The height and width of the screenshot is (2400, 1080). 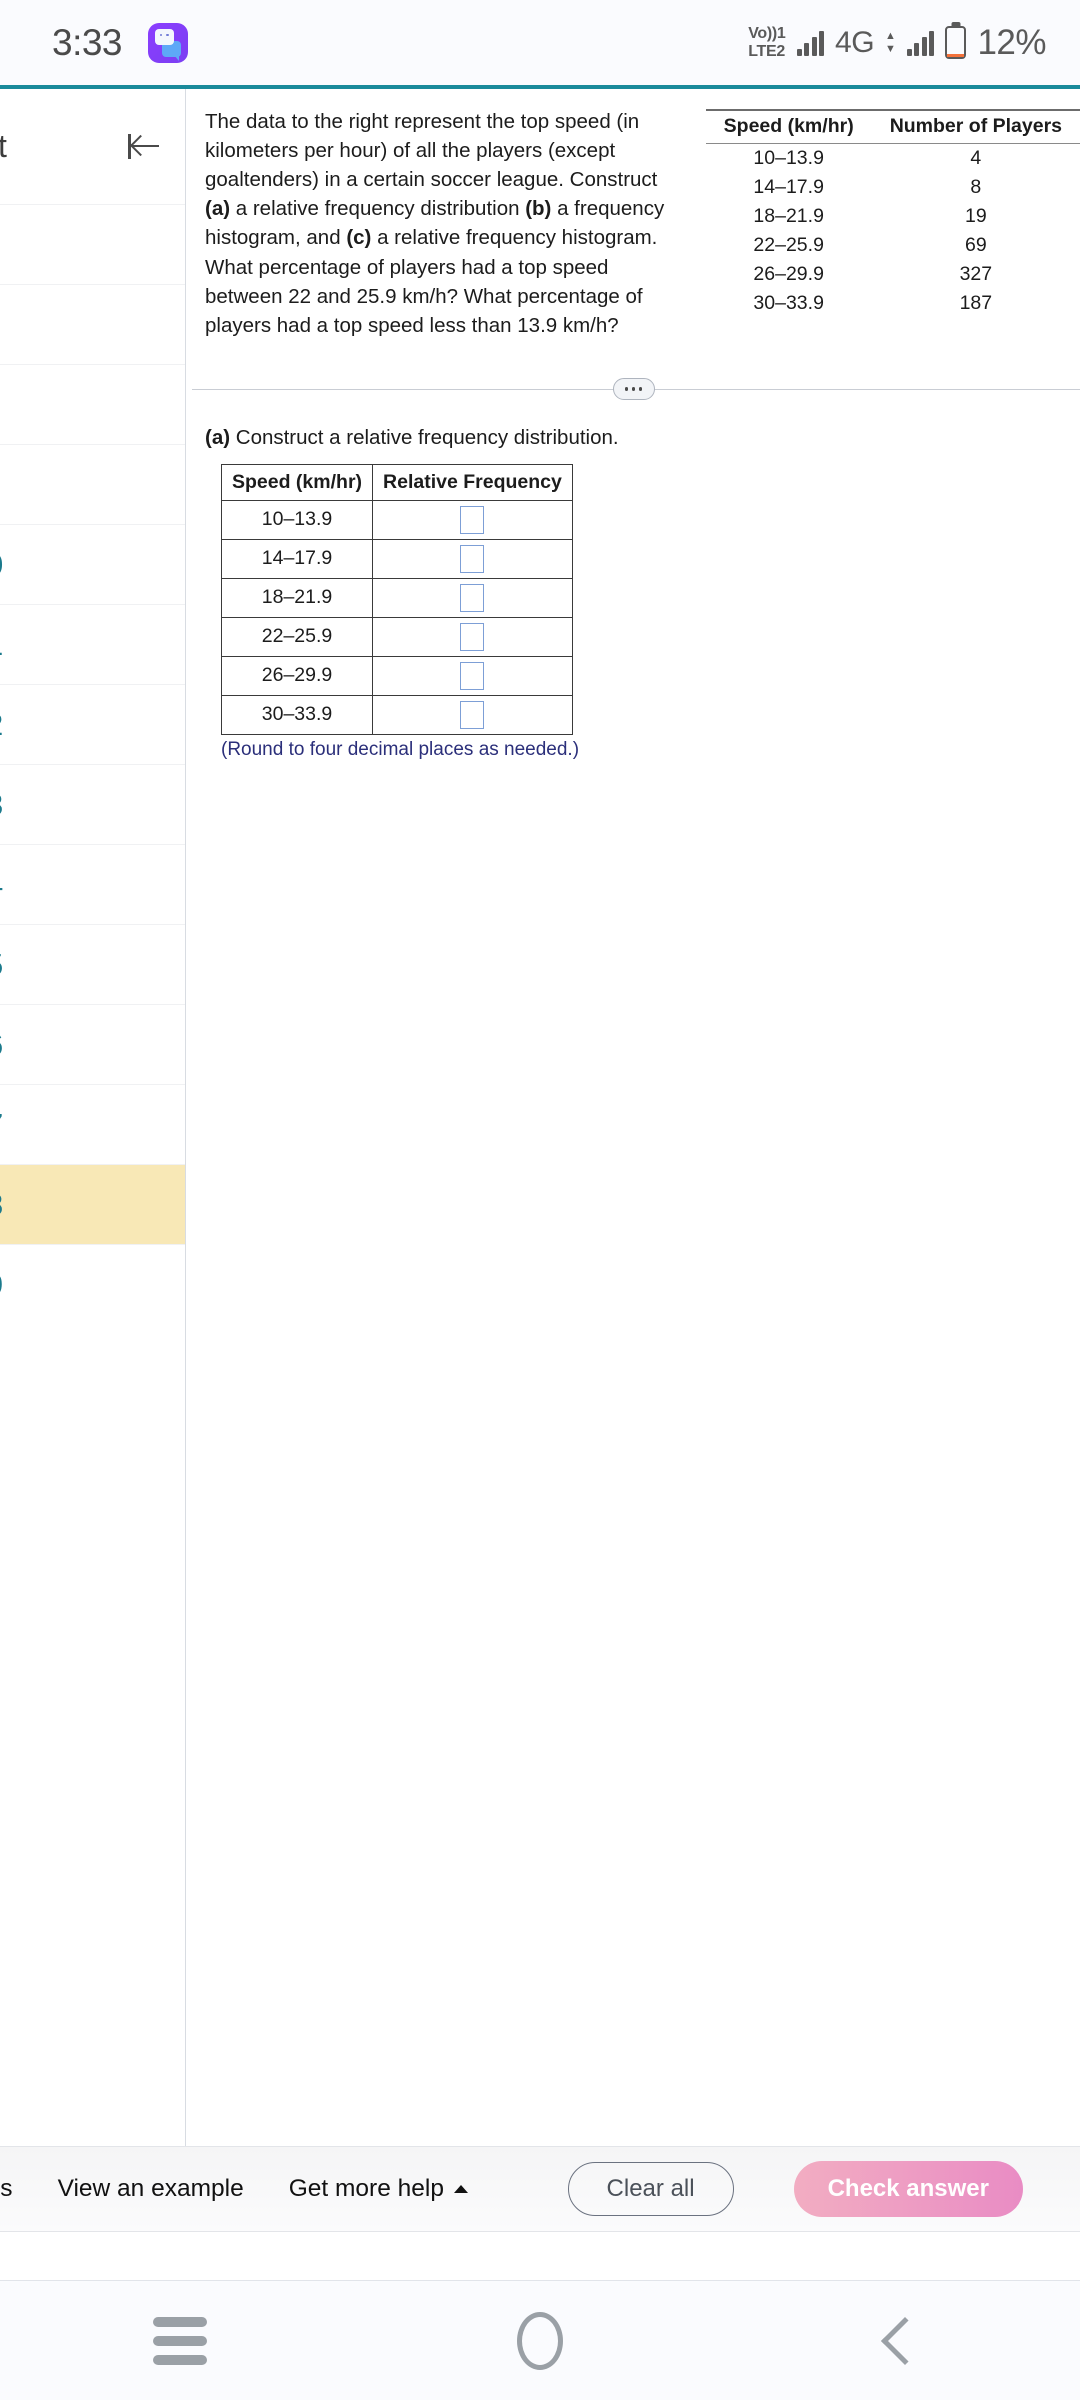 I want to click on cell-speed-range: 10–13.9, so click(x=297, y=519).